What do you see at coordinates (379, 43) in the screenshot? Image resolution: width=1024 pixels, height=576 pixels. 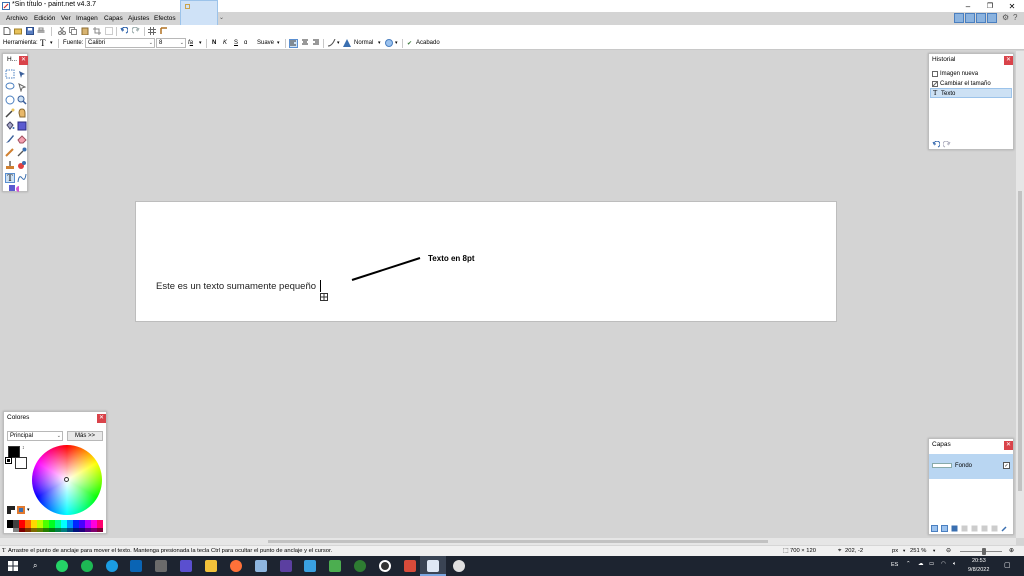 I see `blend-dropdown-icon: ▾` at bounding box center [379, 43].